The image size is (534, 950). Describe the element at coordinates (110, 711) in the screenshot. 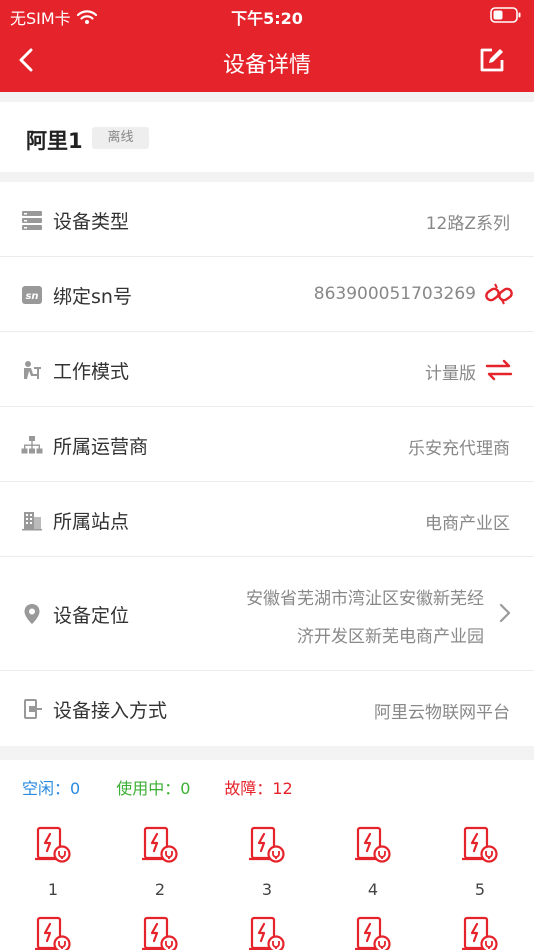

I see `info-label-access: 设备接入方式` at that location.